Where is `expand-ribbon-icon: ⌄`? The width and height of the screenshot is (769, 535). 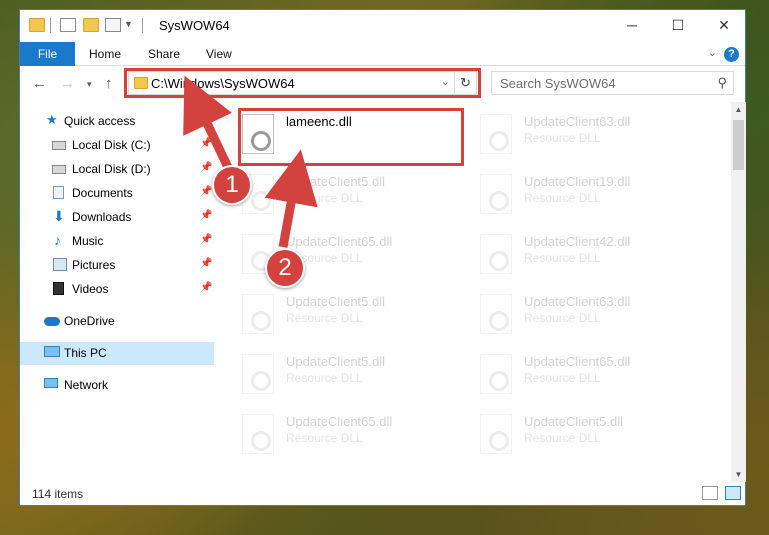 expand-ribbon-icon: ⌄ is located at coordinates (712, 52).